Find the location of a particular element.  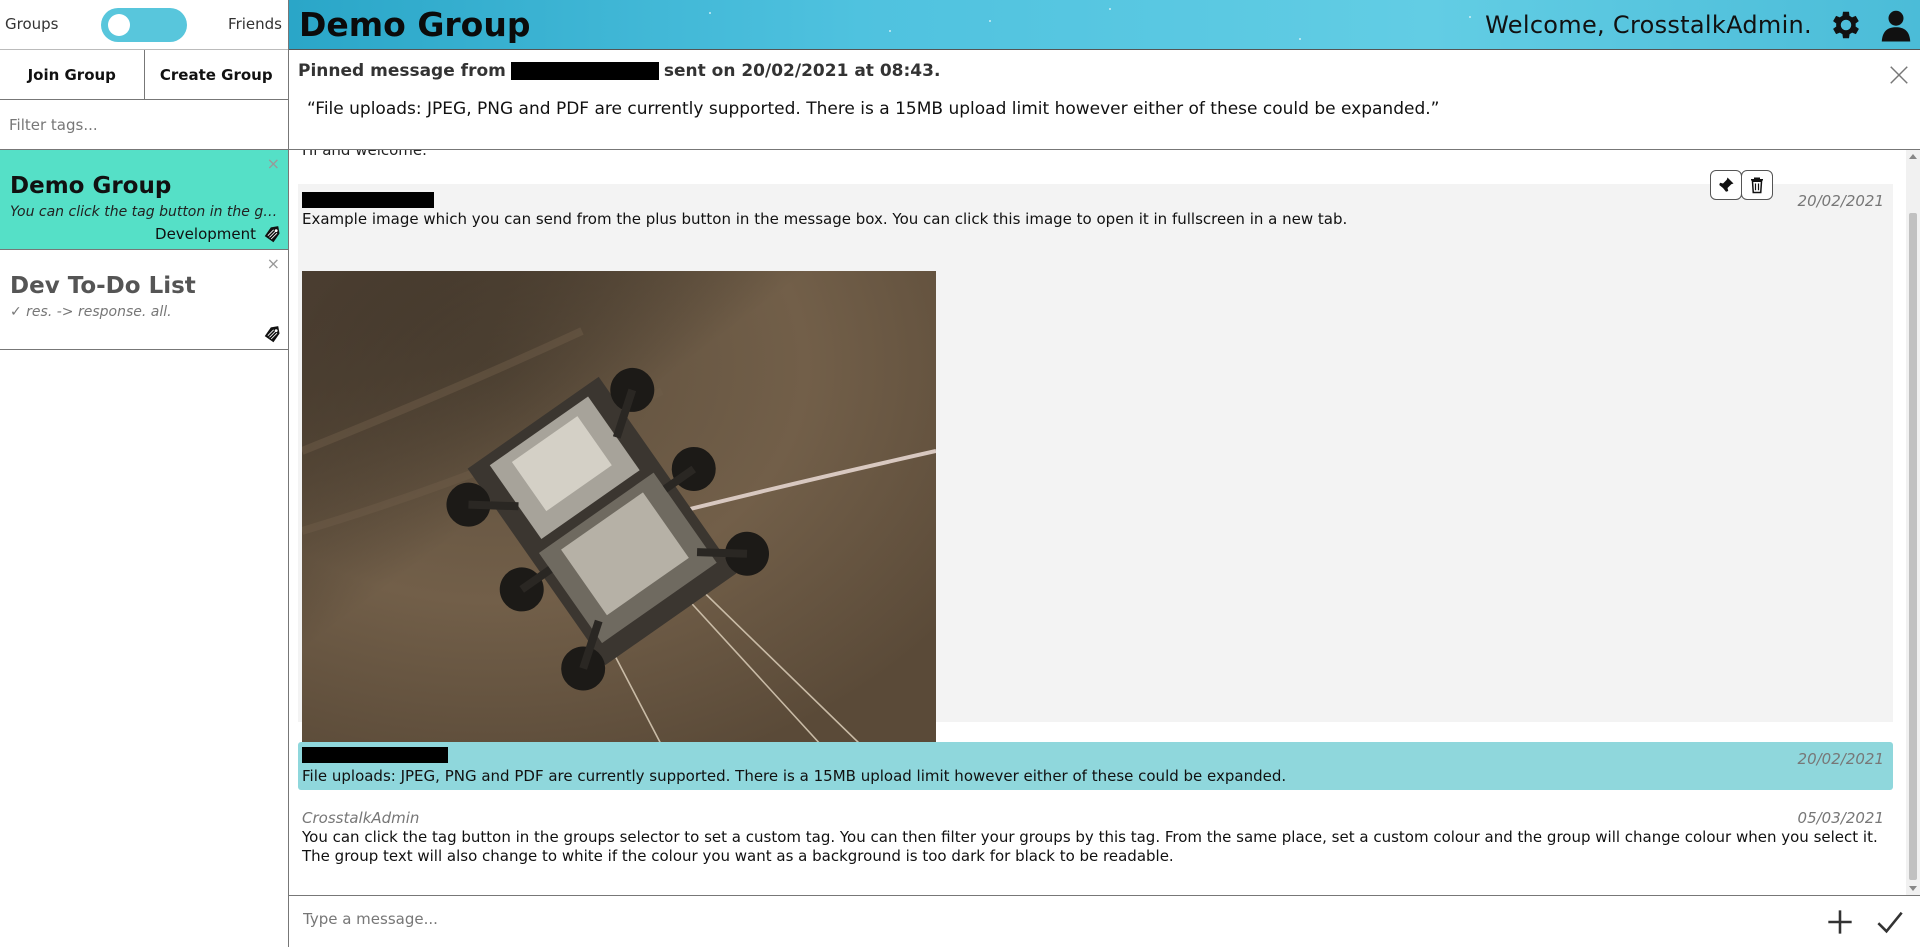

pin-icon is located at coordinates (1726, 184).